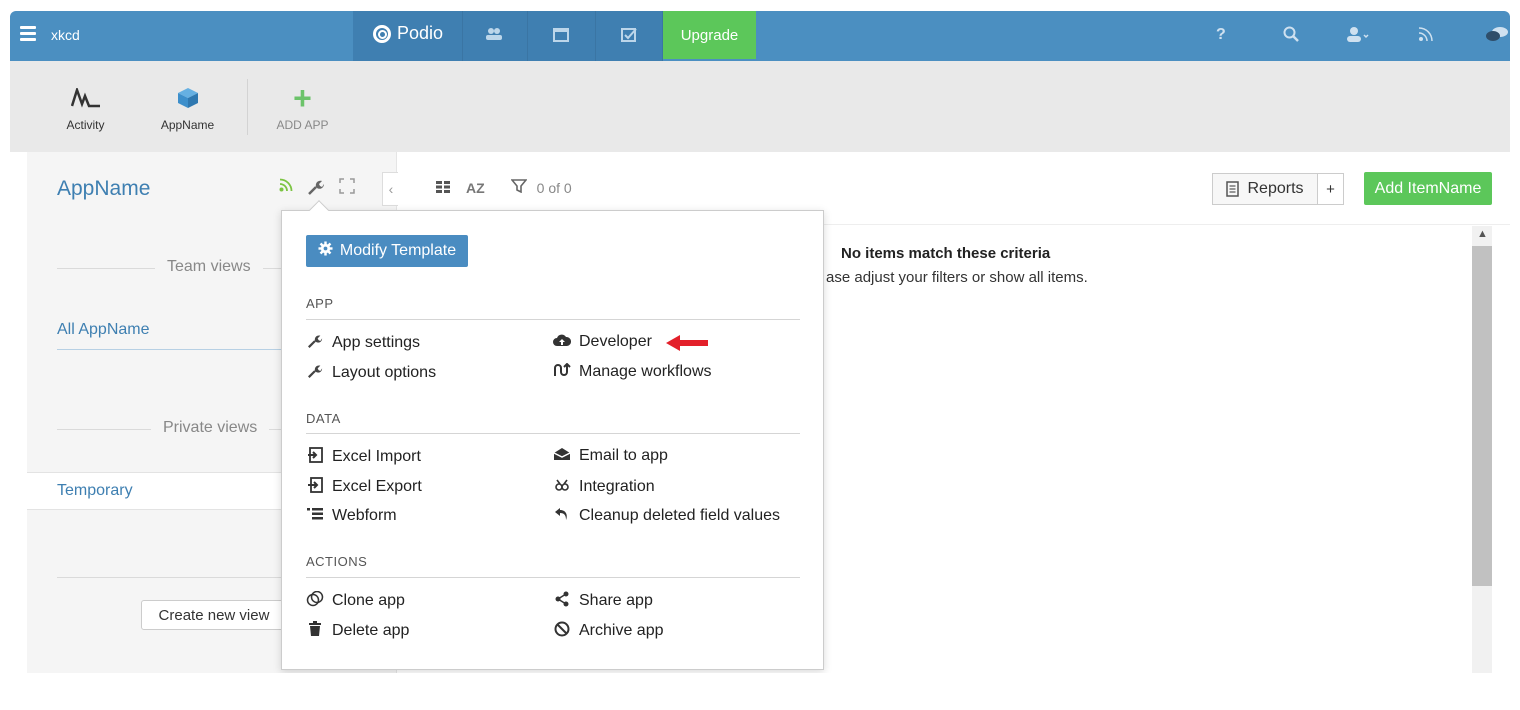  What do you see at coordinates (562, 601) in the screenshot?
I see `share-icon` at bounding box center [562, 601].